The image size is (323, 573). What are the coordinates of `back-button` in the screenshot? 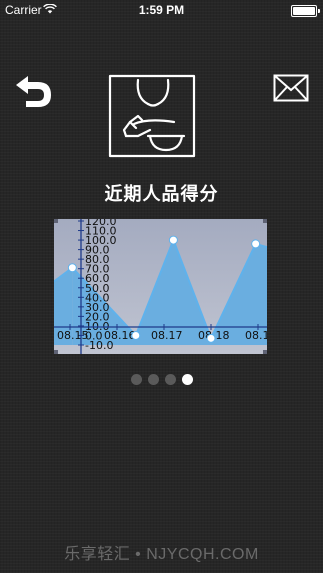 It's located at (33, 90).